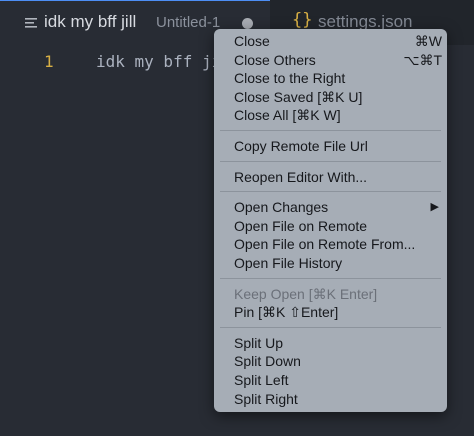 This screenshot has width=474, height=436. What do you see at coordinates (330, 361) in the screenshot?
I see `menu-item-split-down: Split Down` at bounding box center [330, 361].